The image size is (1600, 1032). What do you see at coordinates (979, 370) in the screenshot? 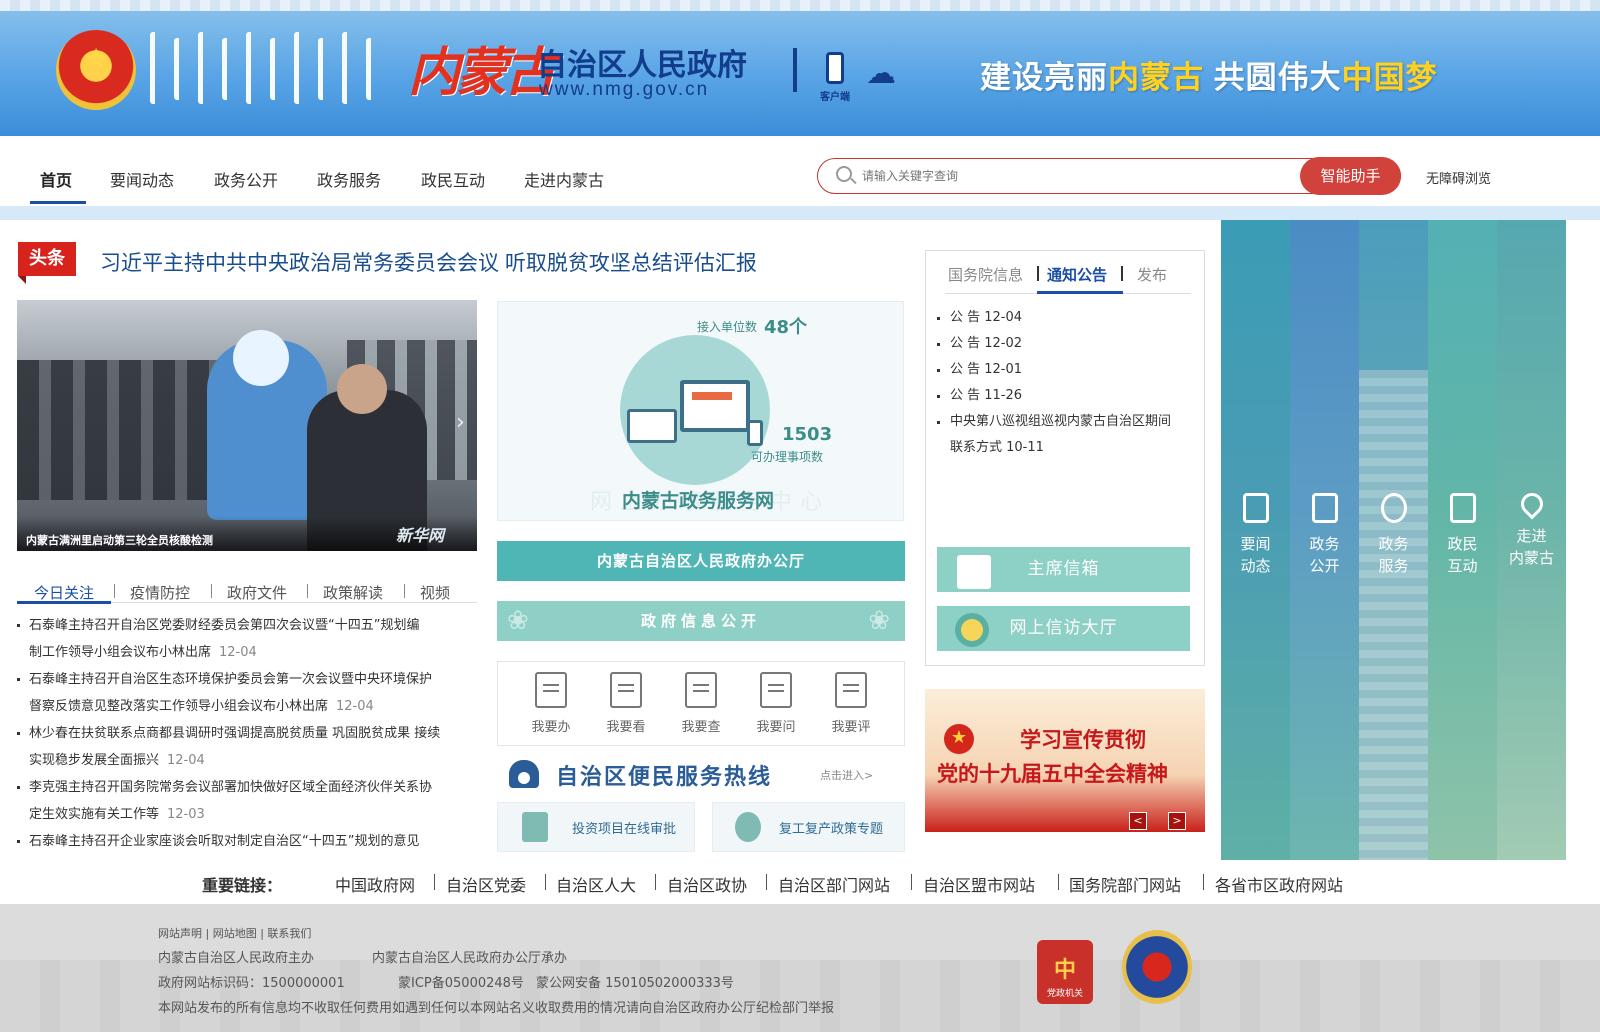
I see `notice-item: 公 告 12-01` at bounding box center [979, 370].